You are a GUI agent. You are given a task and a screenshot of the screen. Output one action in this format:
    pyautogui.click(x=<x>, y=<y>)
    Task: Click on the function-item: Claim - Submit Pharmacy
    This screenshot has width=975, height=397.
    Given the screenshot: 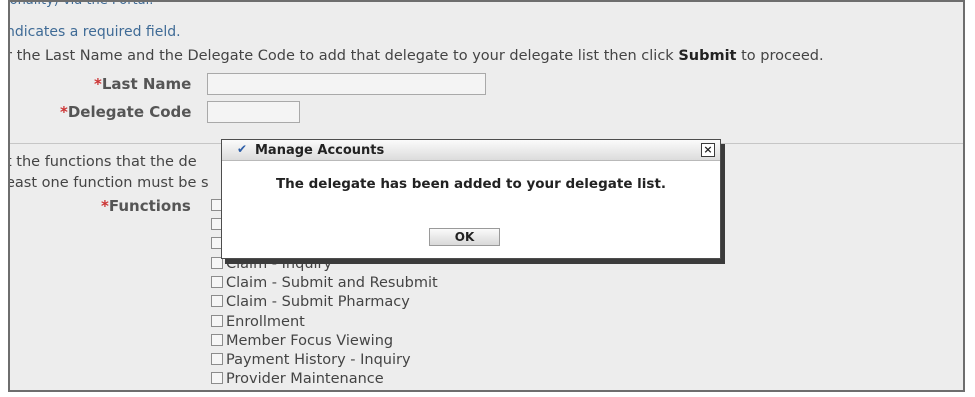 What is the action you would take?
    pyautogui.click(x=310, y=302)
    